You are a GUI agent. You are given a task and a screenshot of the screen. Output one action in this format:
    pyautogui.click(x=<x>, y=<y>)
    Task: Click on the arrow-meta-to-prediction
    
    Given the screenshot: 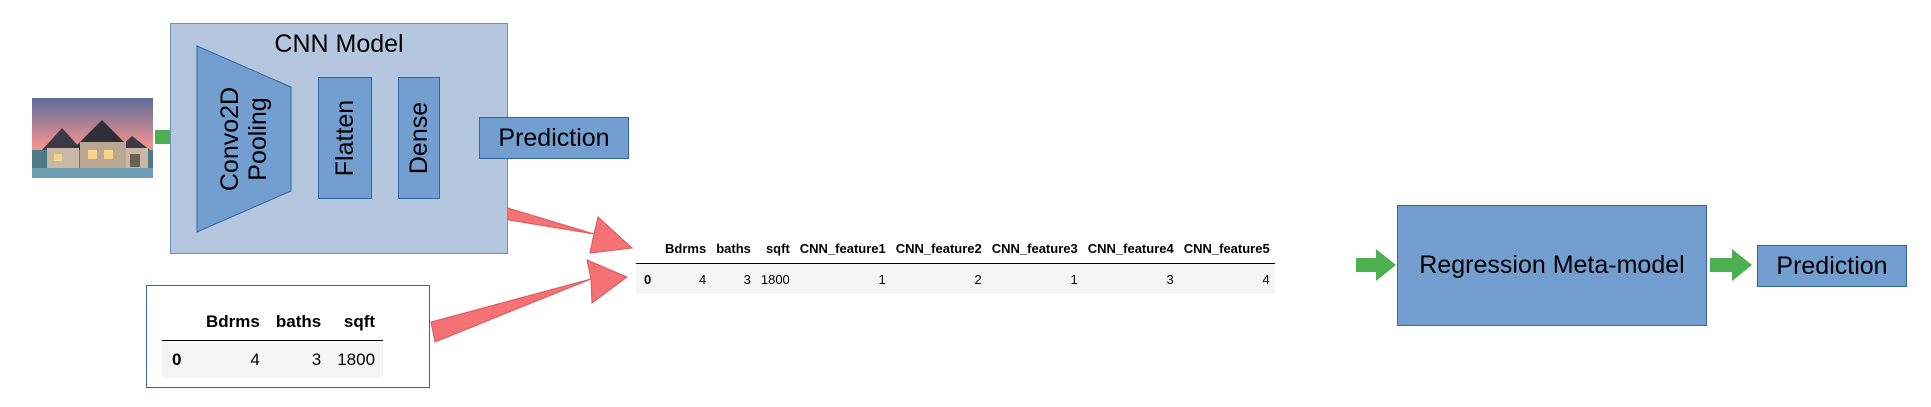 What is the action you would take?
    pyautogui.click(x=1731, y=265)
    